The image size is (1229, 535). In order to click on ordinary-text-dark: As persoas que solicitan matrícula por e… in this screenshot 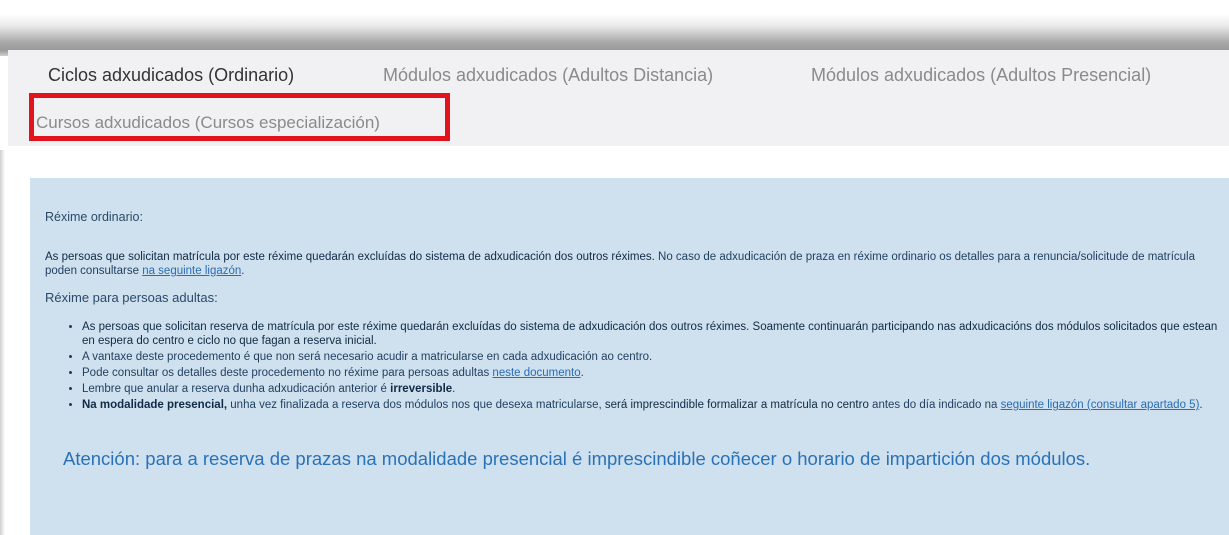, I will do `click(350, 257)`.